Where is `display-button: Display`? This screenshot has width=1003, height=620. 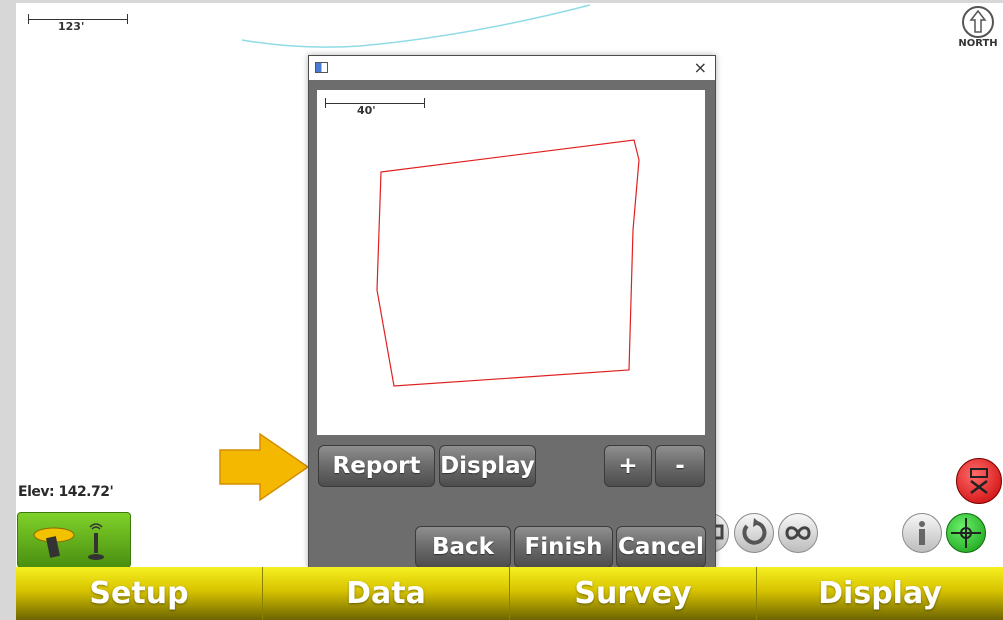 display-button: Display is located at coordinates (487, 466).